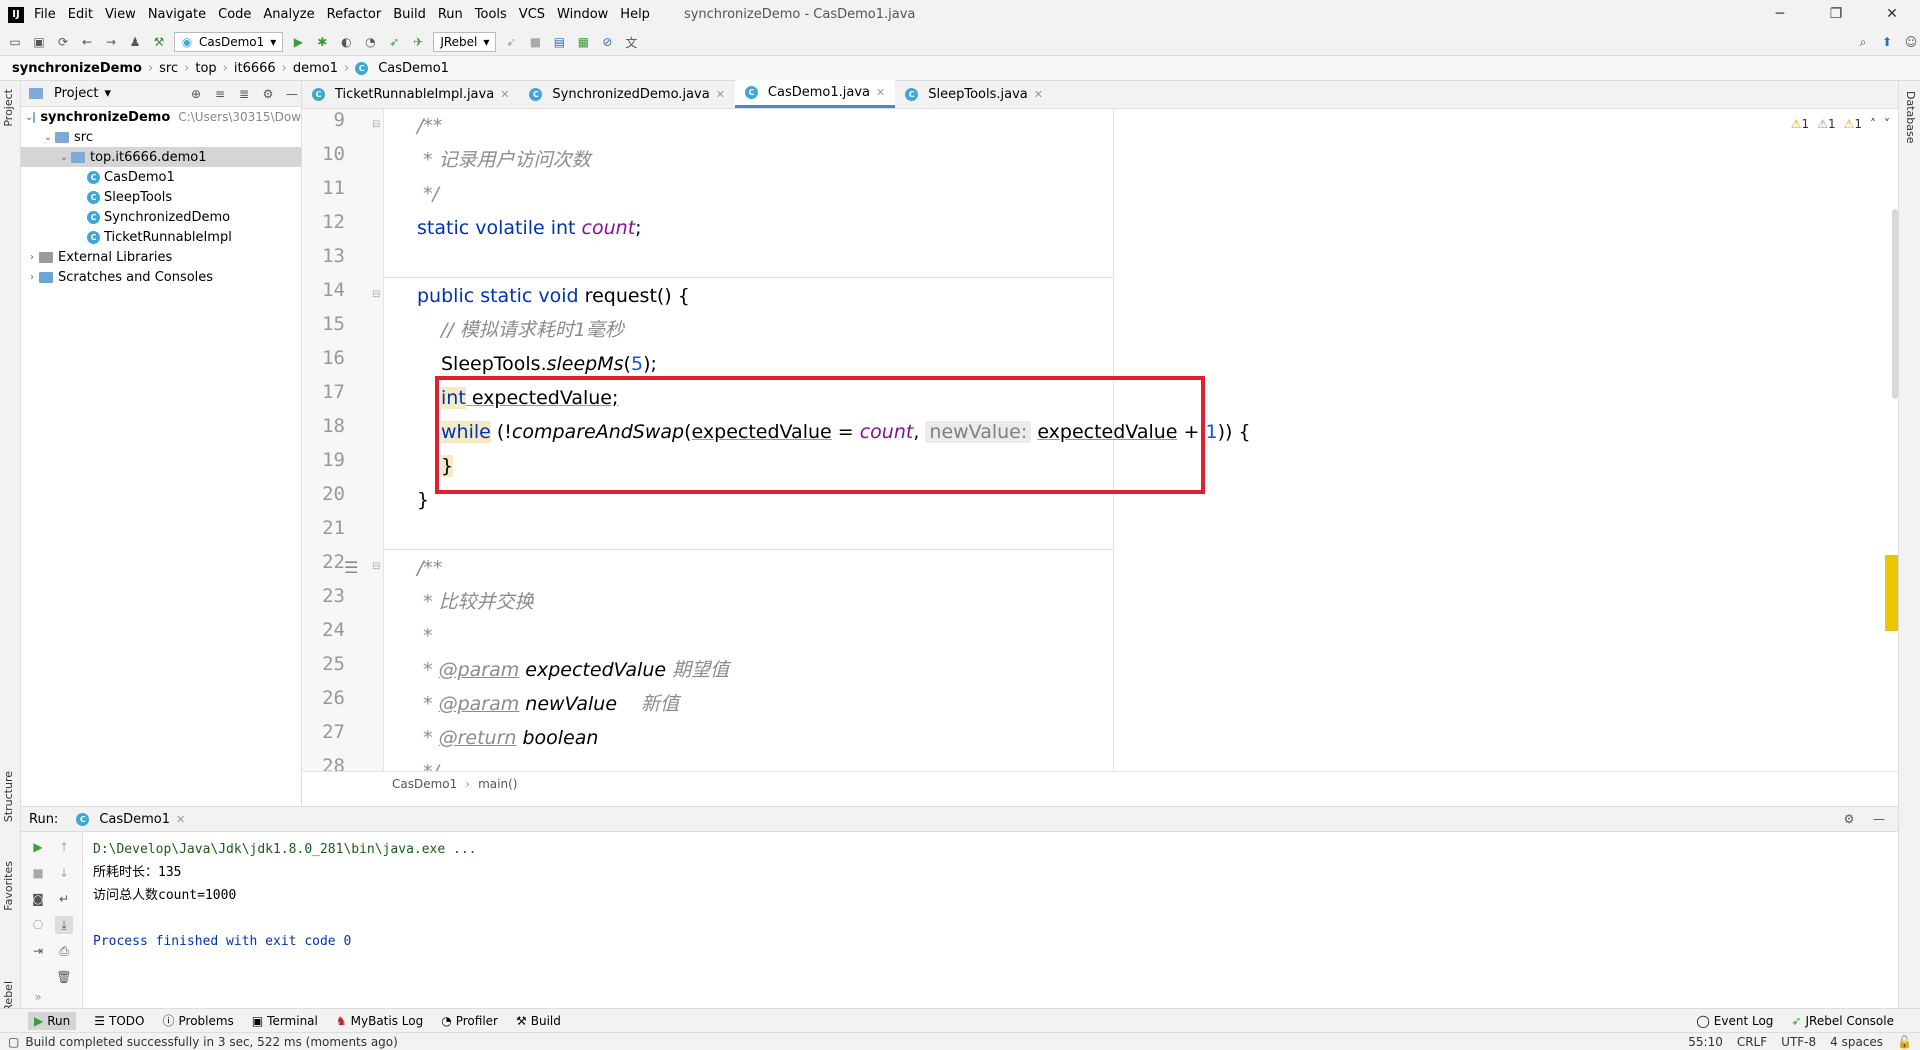 The width and height of the screenshot is (1920, 1050). Describe the element at coordinates (346, 42) in the screenshot. I see `coverage-icon: ◐` at that location.